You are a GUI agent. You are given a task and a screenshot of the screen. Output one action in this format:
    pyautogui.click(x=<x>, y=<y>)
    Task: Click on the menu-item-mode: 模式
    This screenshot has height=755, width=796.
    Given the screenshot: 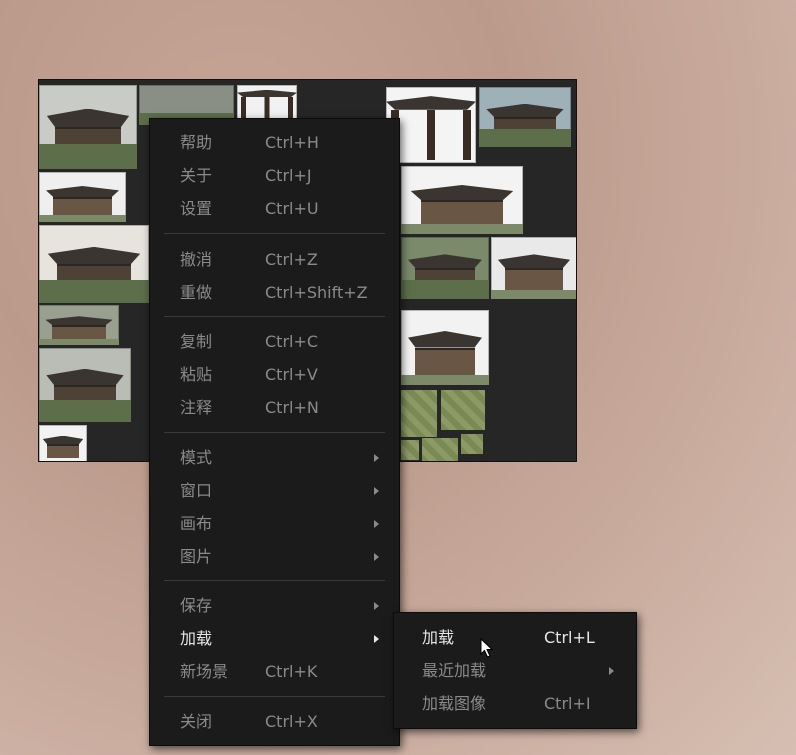 What is the action you would take?
    pyautogui.click(x=274, y=457)
    